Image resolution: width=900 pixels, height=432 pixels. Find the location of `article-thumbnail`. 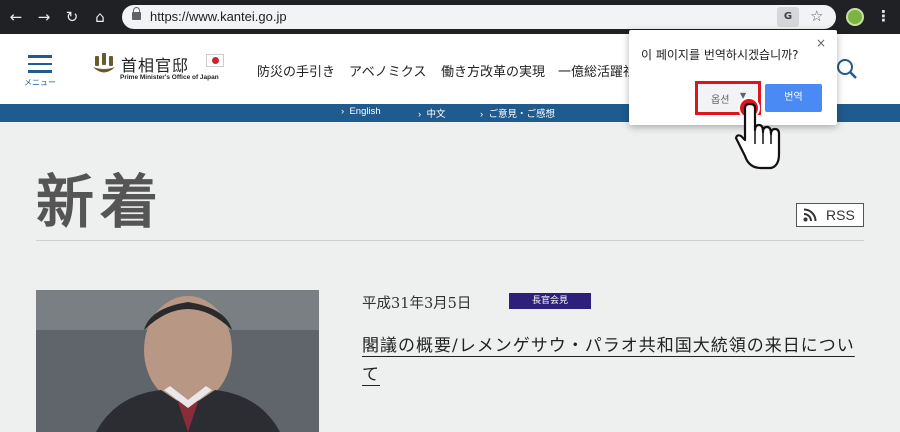

article-thumbnail is located at coordinates (177, 361).